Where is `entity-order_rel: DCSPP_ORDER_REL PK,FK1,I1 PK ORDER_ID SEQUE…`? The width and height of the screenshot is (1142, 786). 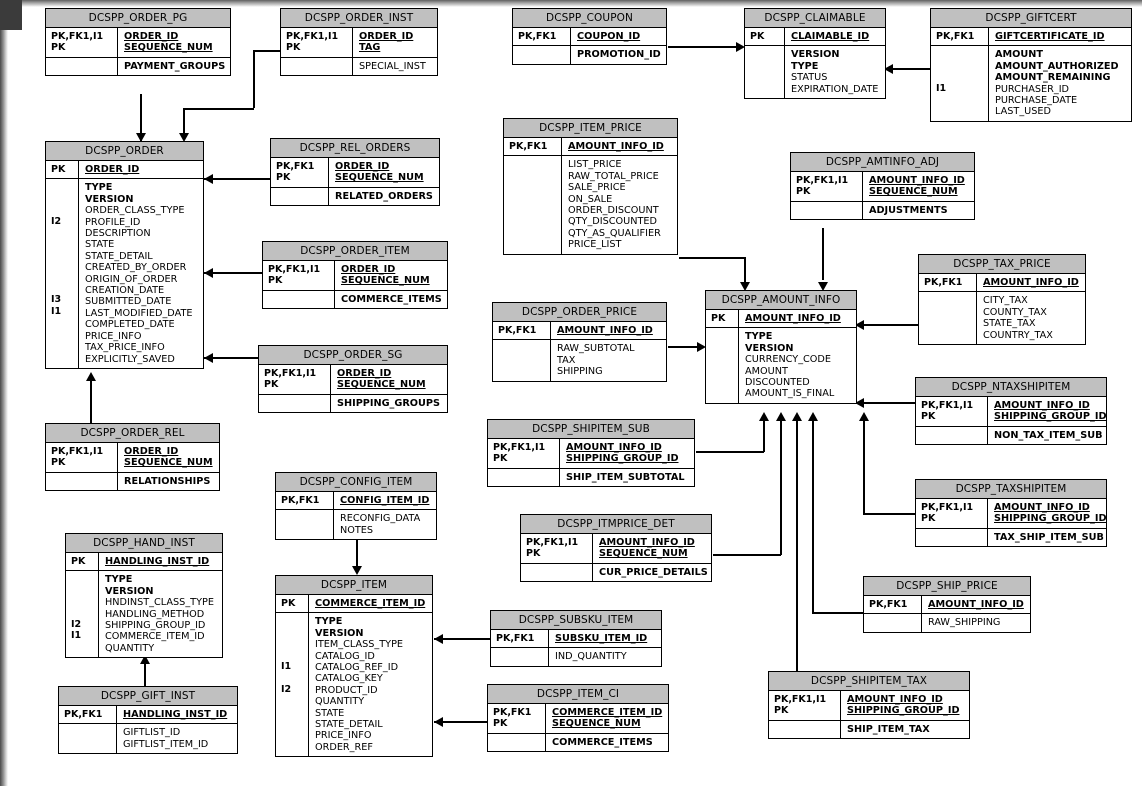 entity-order_rel: DCSPP_ORDER_REL PK,FK1,I1 PK ORDER_ID SEQUE… is located at coordinates (132, 457).